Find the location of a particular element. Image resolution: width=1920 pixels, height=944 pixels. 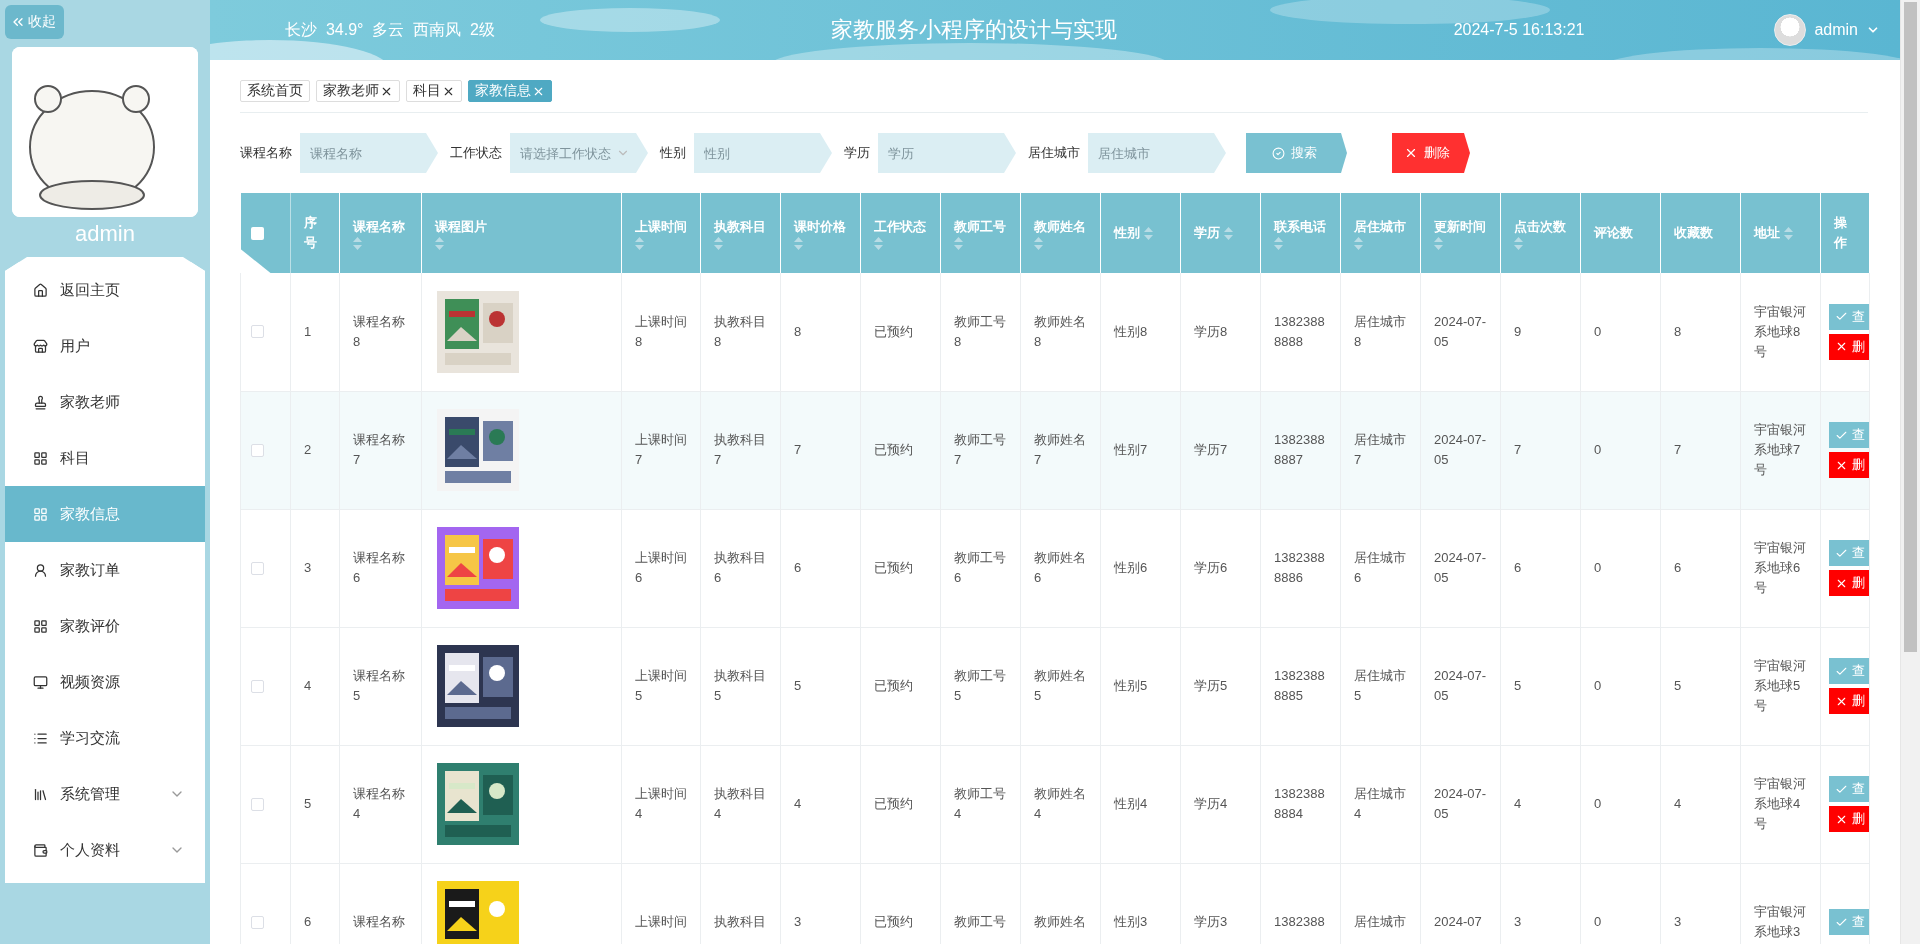

column-header: 地址 is located at coordinates (1780, 233).